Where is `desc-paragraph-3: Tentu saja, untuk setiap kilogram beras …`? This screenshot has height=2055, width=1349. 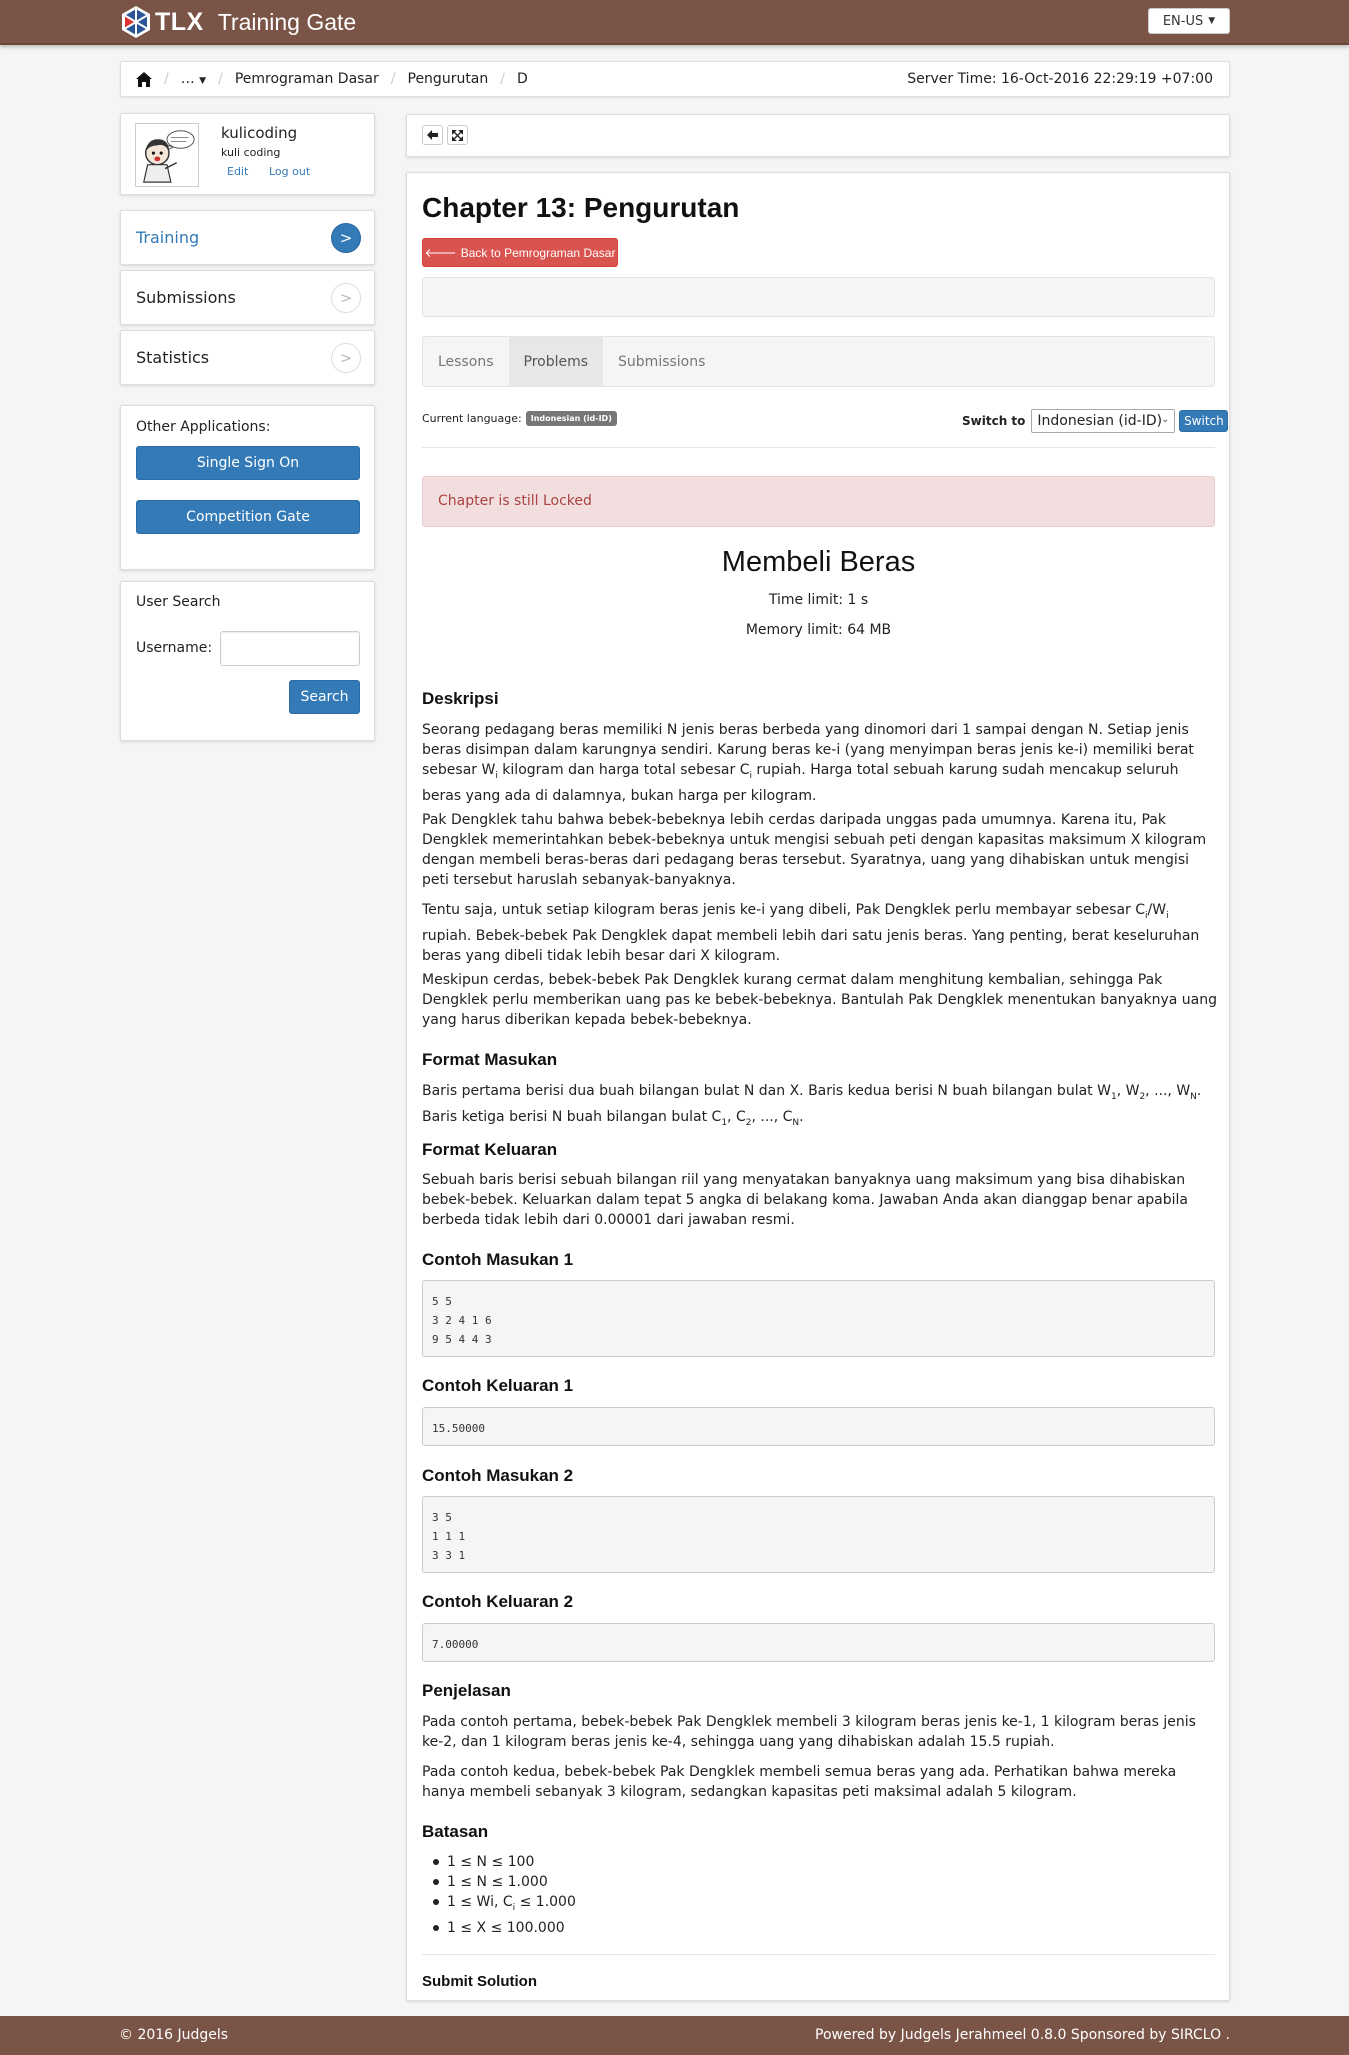 desc-paragraph-3: Tentu saja, untuk setiap kilogram beras … is located at coordinates (811, 933).